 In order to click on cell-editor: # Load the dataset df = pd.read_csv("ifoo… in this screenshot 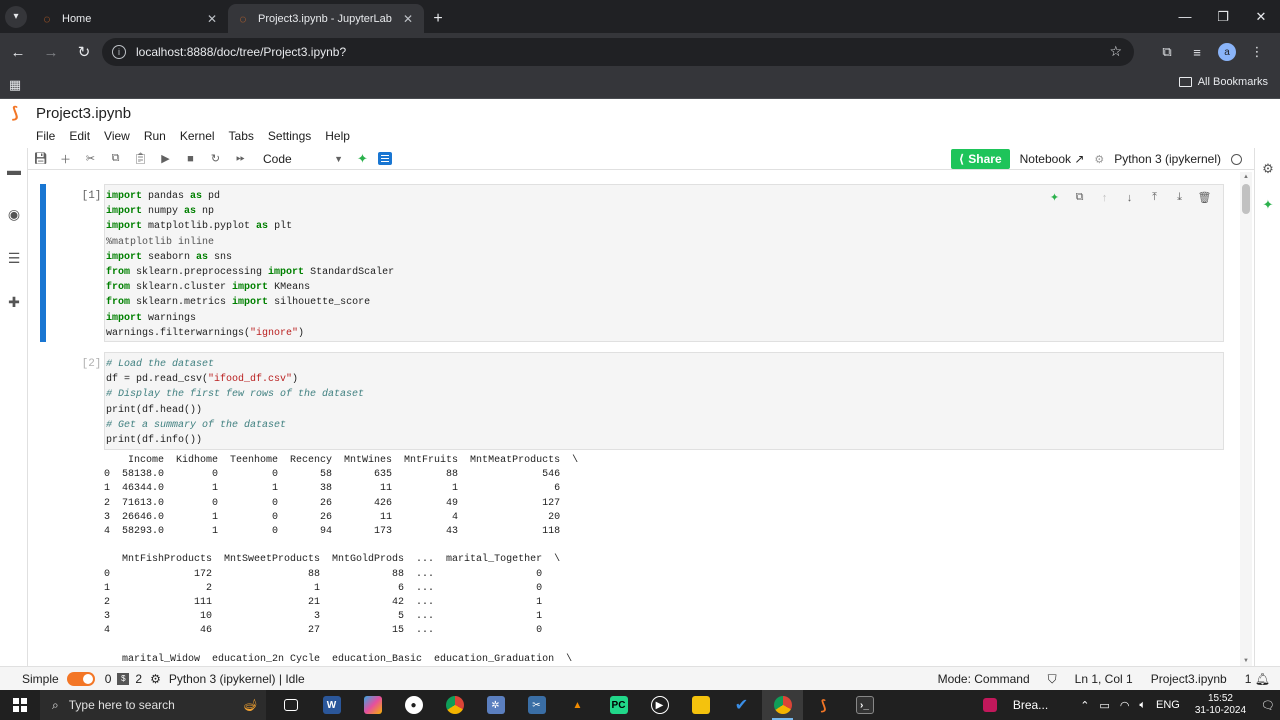, I will do `click(664, 401)`.